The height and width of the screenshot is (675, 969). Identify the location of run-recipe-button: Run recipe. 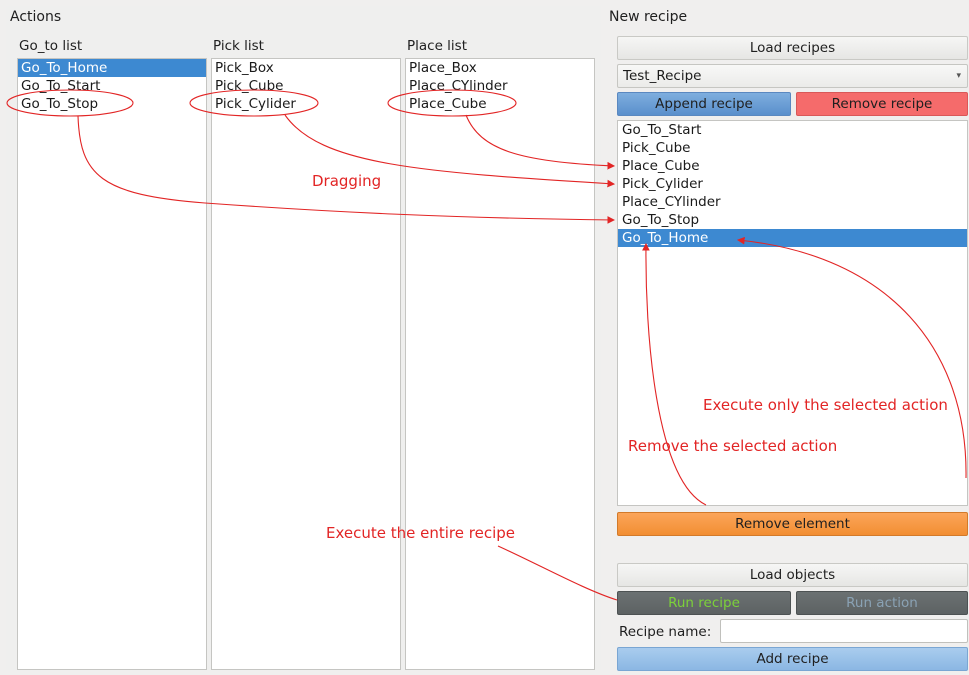
(704, 603).